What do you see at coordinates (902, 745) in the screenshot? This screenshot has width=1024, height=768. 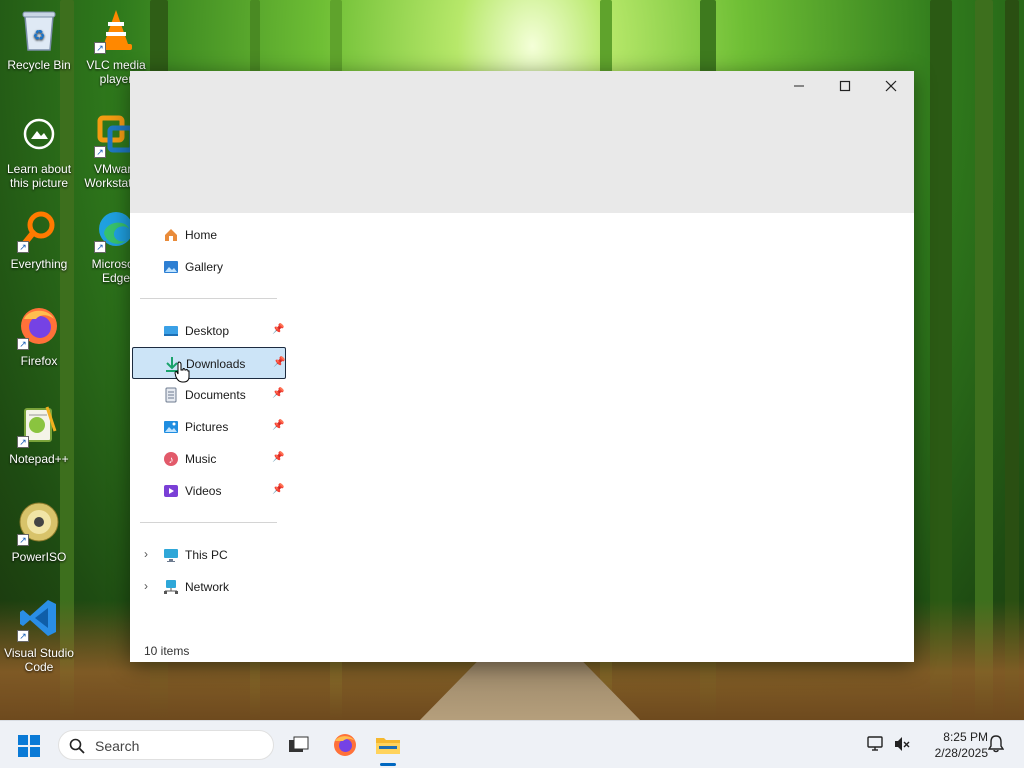 I see `tray-volume-muted-icon` at bounding box center [902, 745].